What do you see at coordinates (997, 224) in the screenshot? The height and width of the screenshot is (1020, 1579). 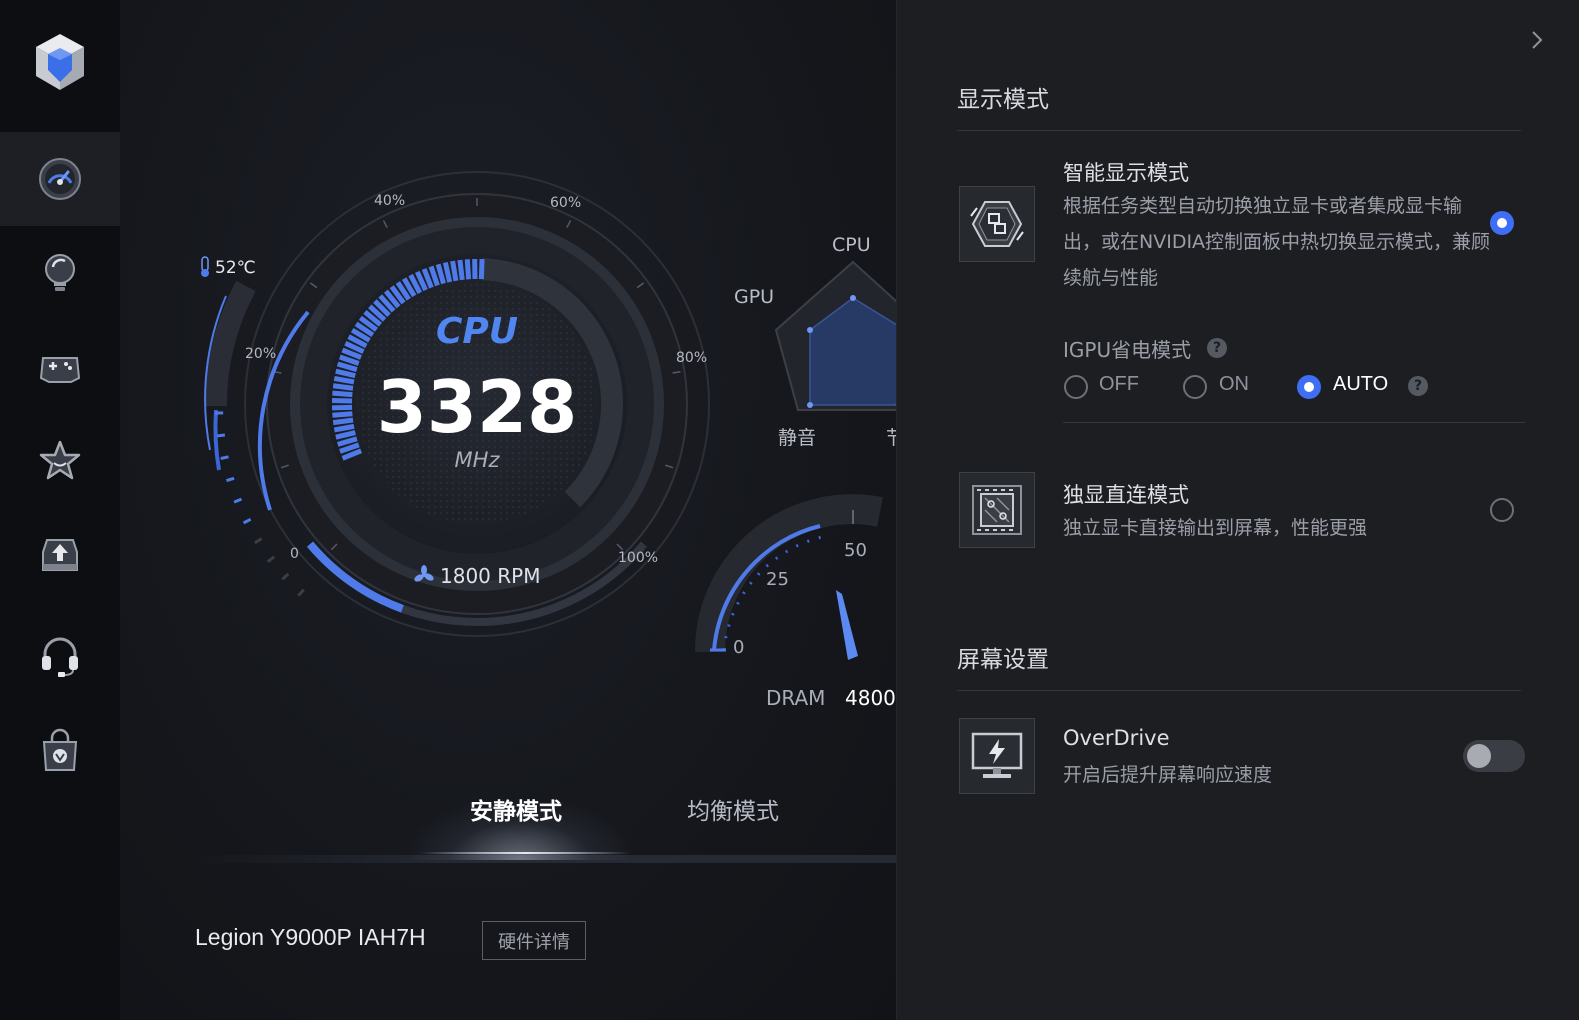 I see `smart-display-icon` at bounding box center [997, 224].